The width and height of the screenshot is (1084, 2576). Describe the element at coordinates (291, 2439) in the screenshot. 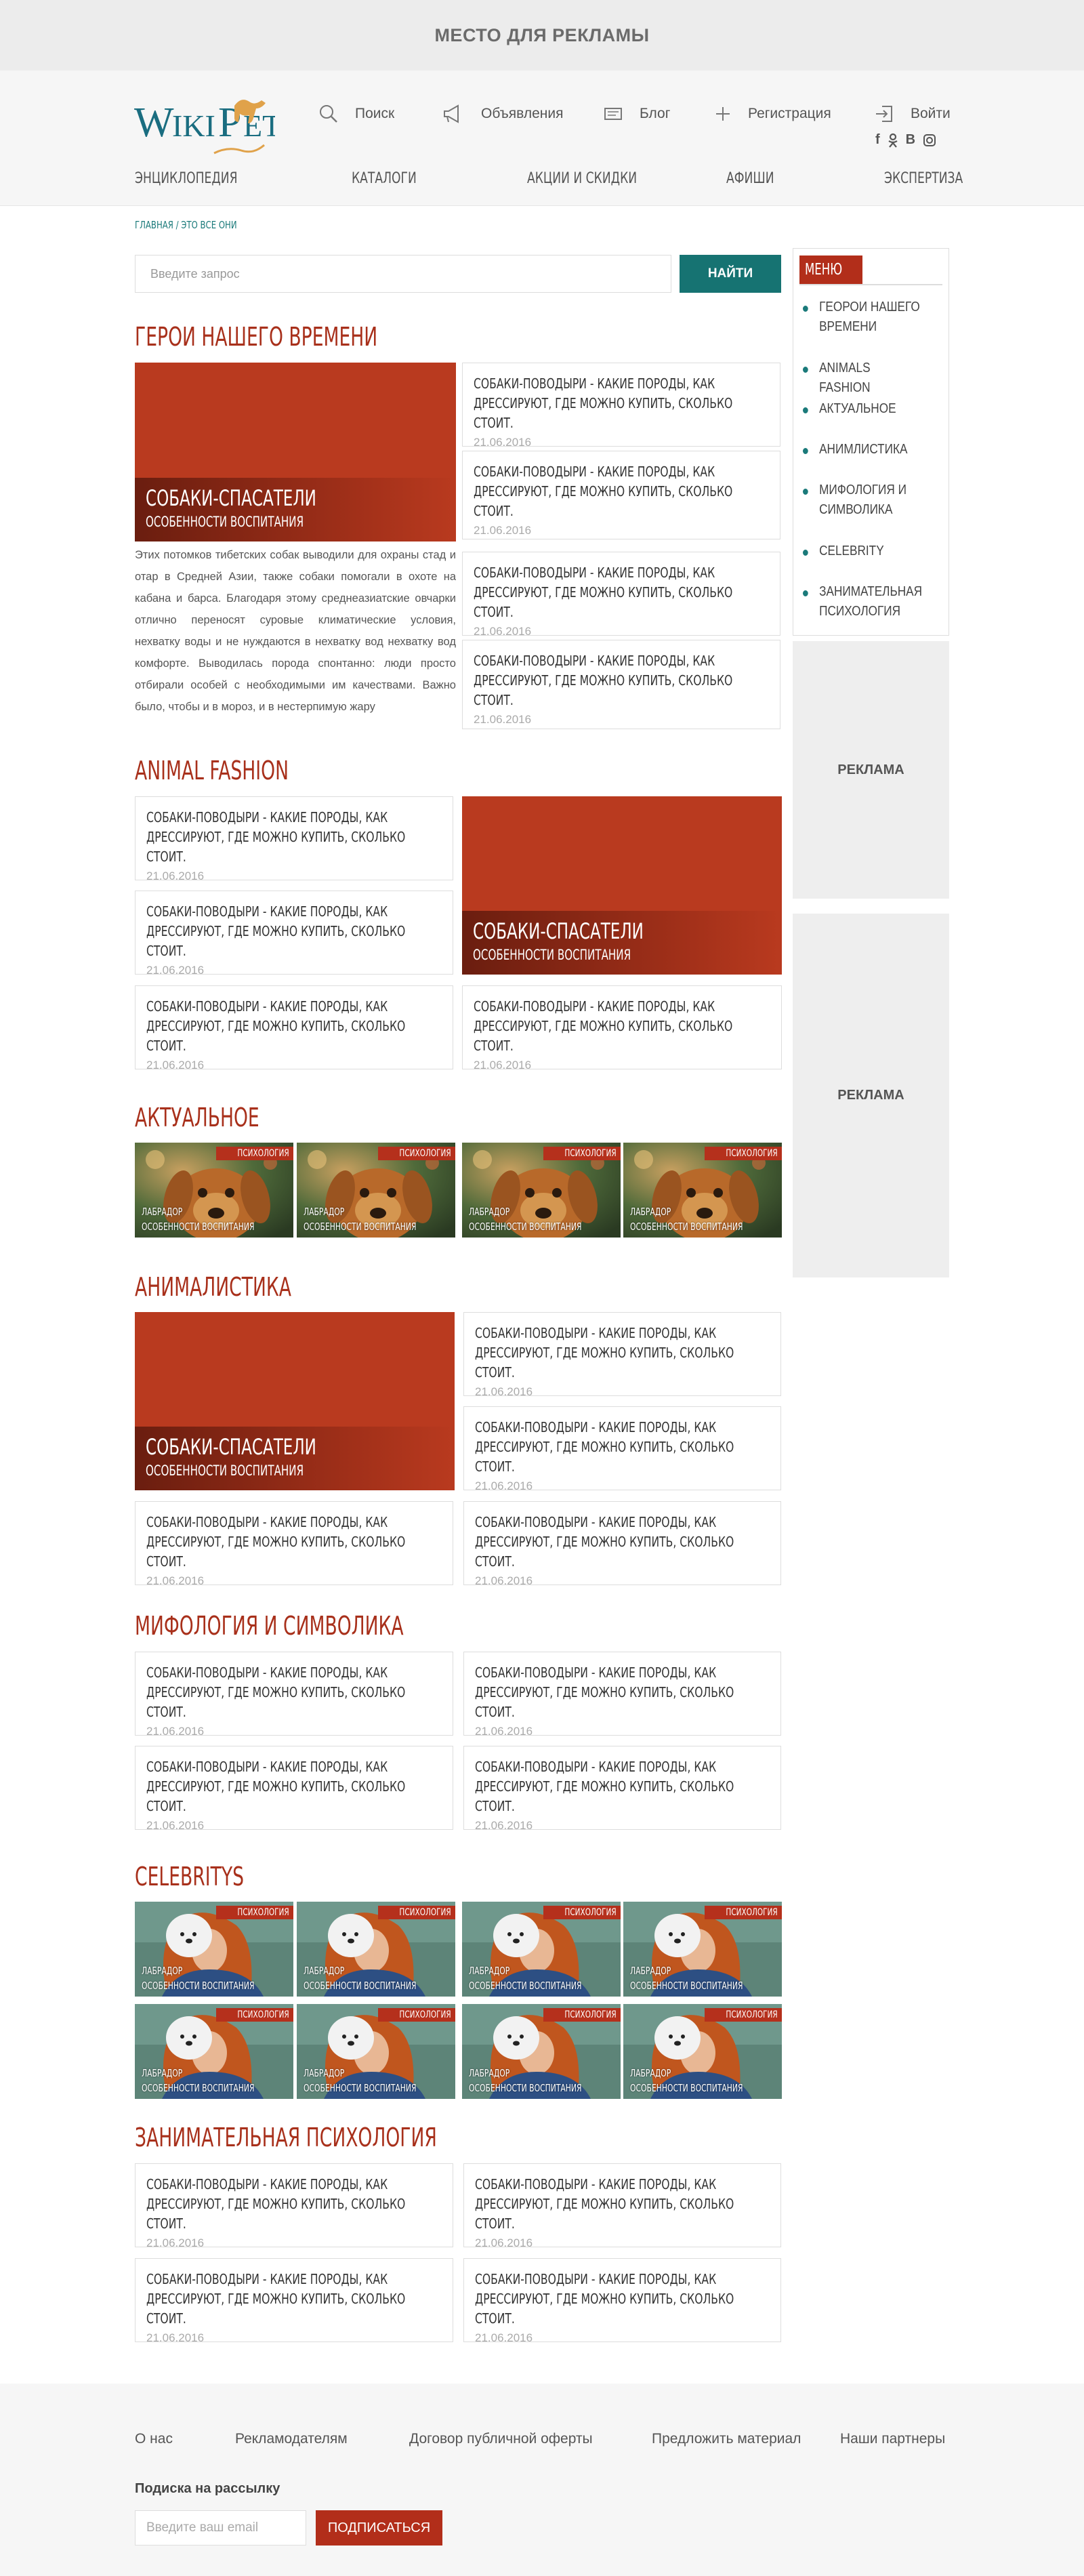

I see `footer-link-advertisers: Рекламодателям` at that location.